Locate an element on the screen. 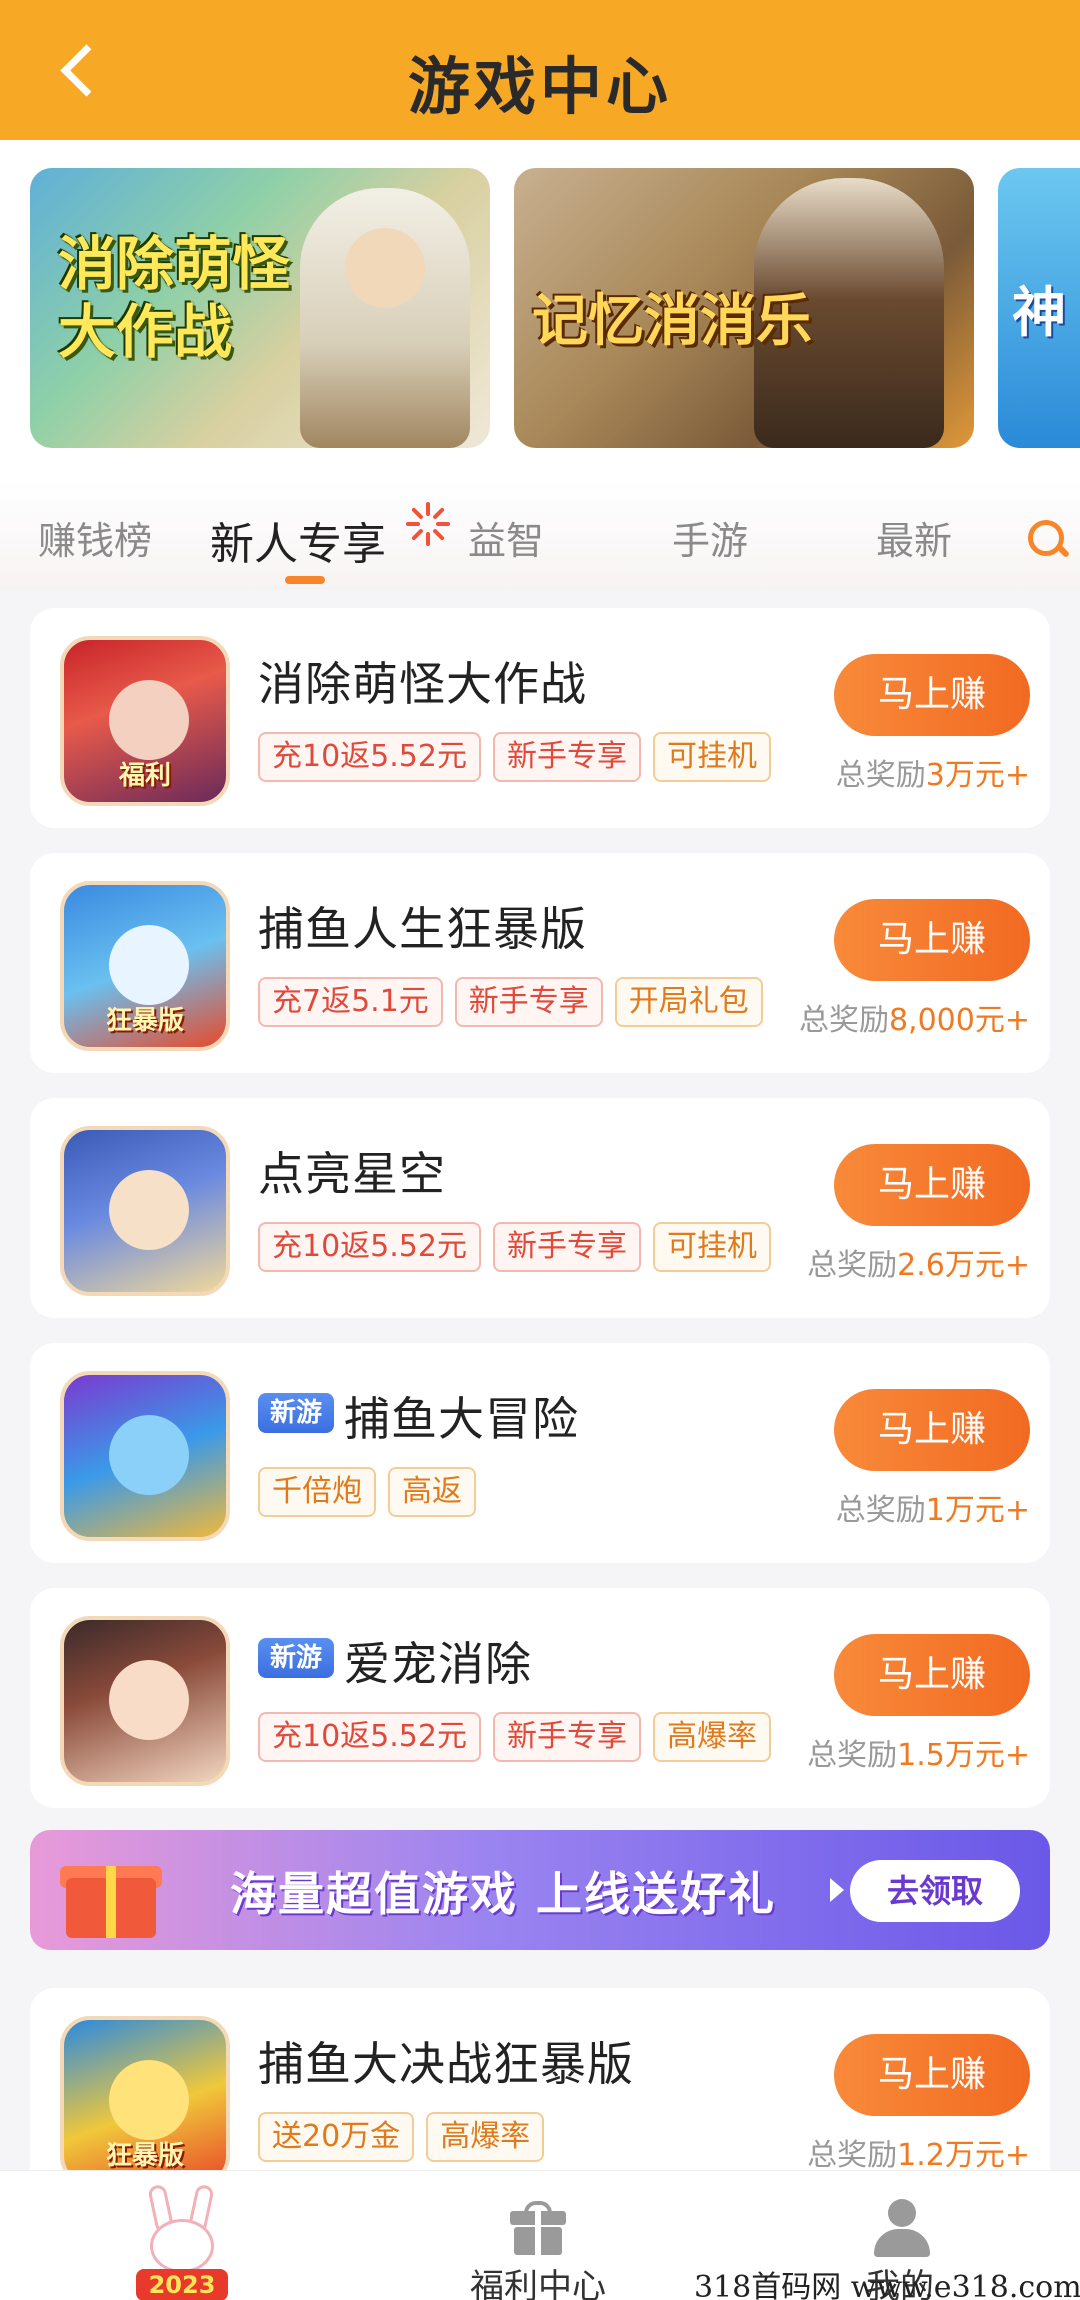  active-tab-indicator is located at coordinates (305, 580).